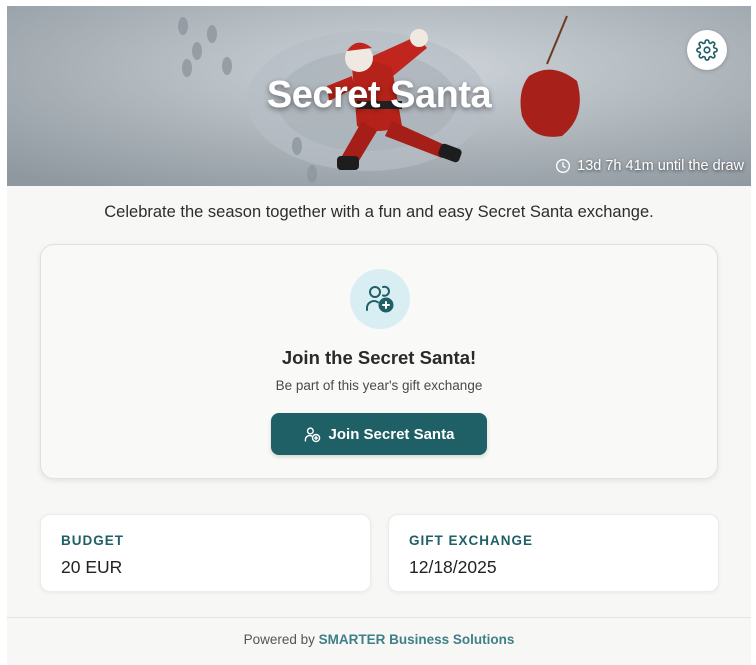  What do you see at coordinates (92, 567) in the screenshot?
I see `budget-value: 20 EUR` at bounding box center [92, 567].